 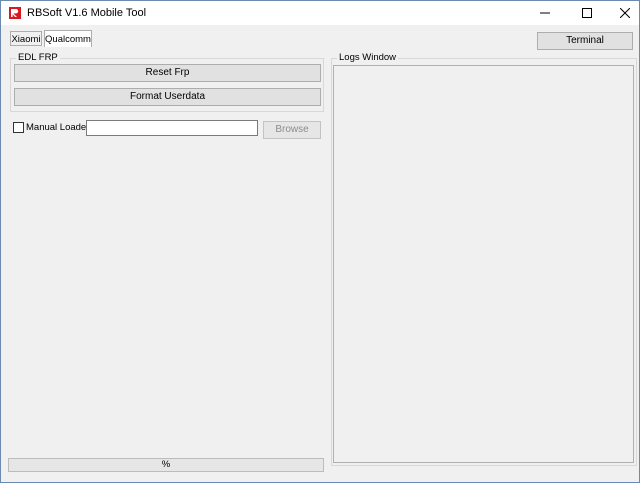 I want to click on close-icon, so click(x=625, y=13).